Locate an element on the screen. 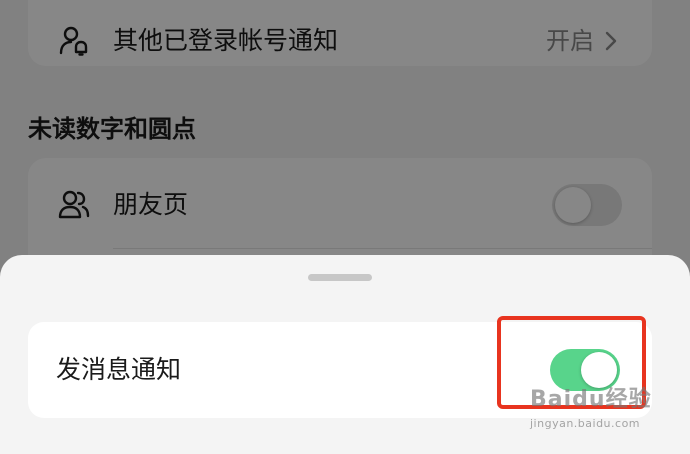 Image resolution: width=690 pixels, height=454 pixels. watermark-logo: Baidu经验 is located at coordinates (591, 399).